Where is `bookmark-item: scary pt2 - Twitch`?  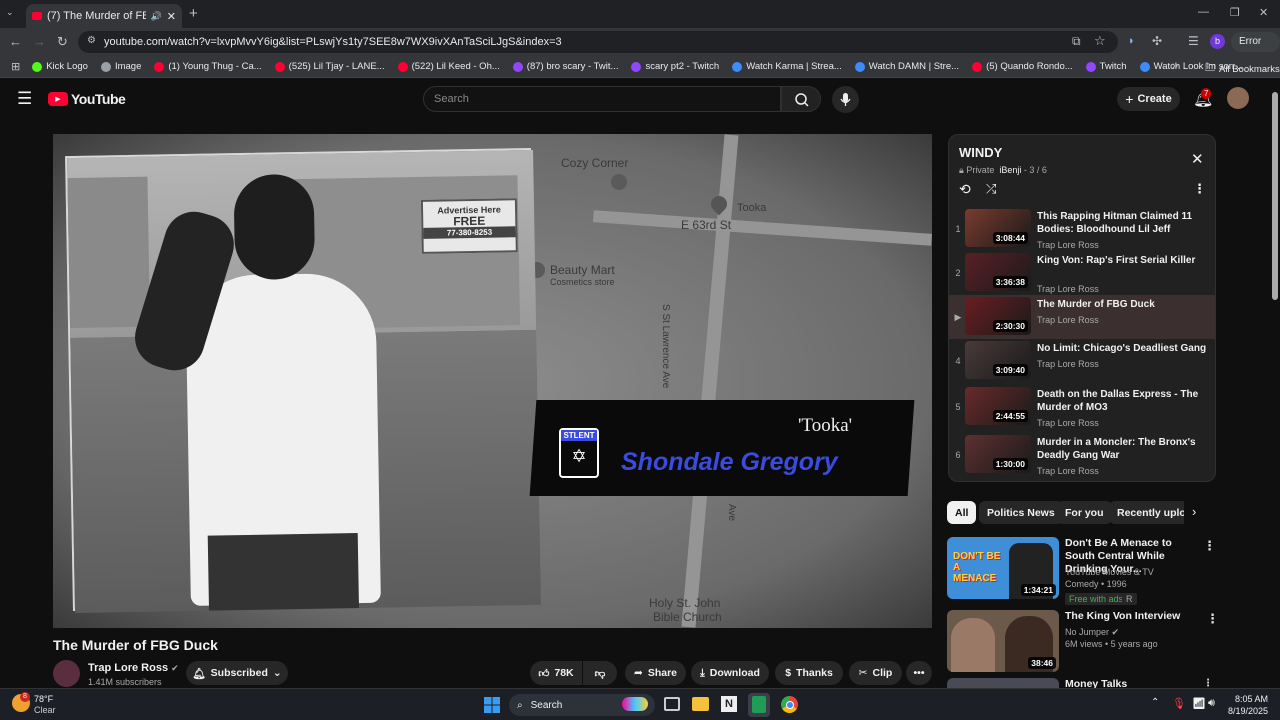
bookmark-item: scary pt2 - Twitch is located at coordinates (675, 66).